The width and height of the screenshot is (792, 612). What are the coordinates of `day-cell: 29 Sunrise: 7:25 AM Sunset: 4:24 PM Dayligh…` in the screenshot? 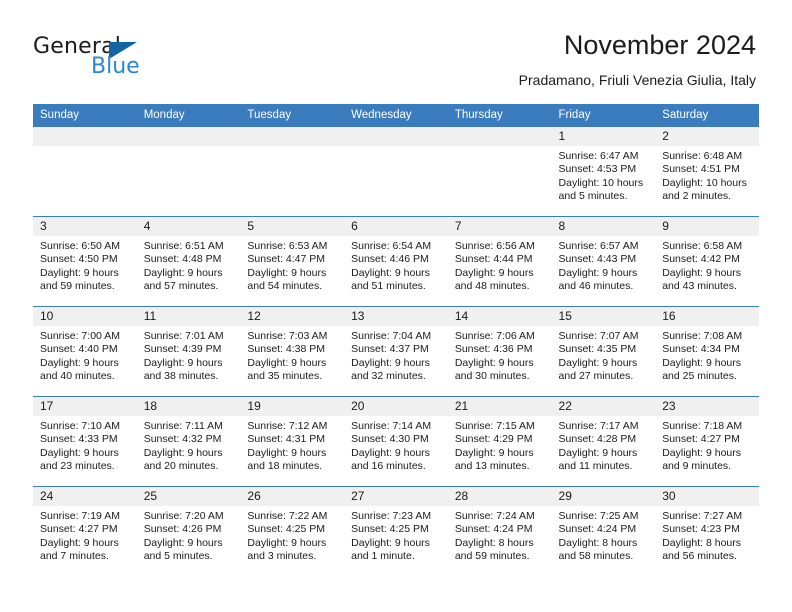 It's located at (603, 531).